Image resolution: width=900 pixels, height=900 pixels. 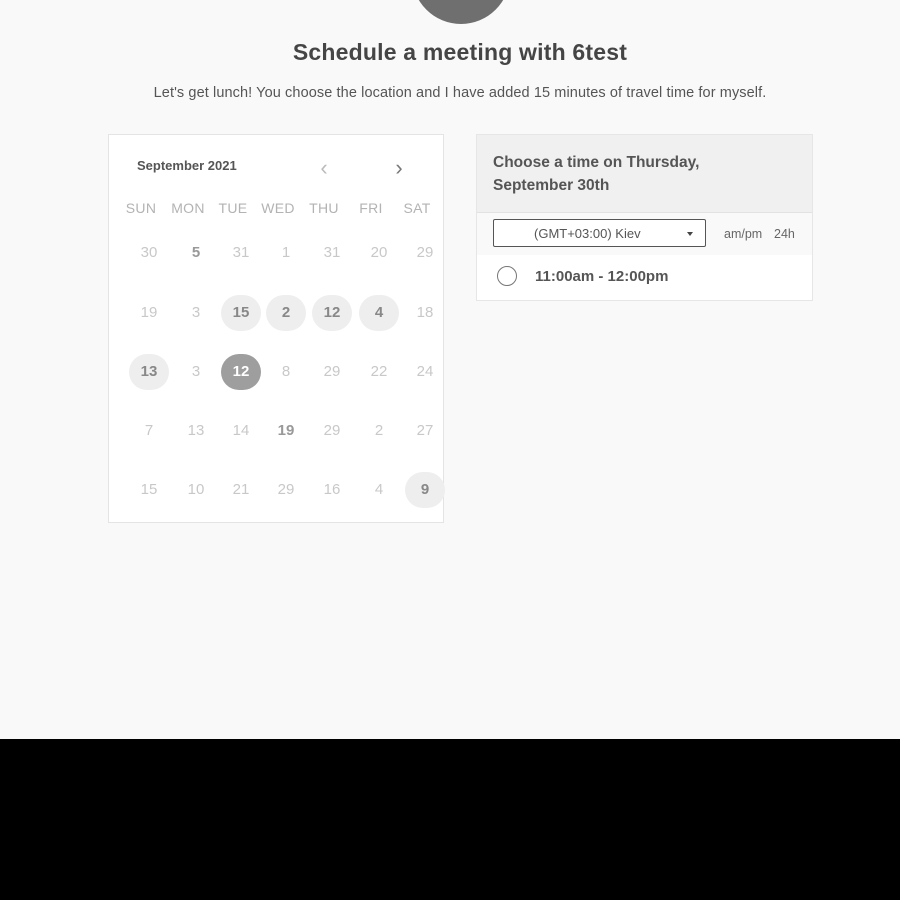 What do you see at coordinates (241, 430) in the screenshot?
I see `calendar-day: 14` at bounding box center [241, 430].